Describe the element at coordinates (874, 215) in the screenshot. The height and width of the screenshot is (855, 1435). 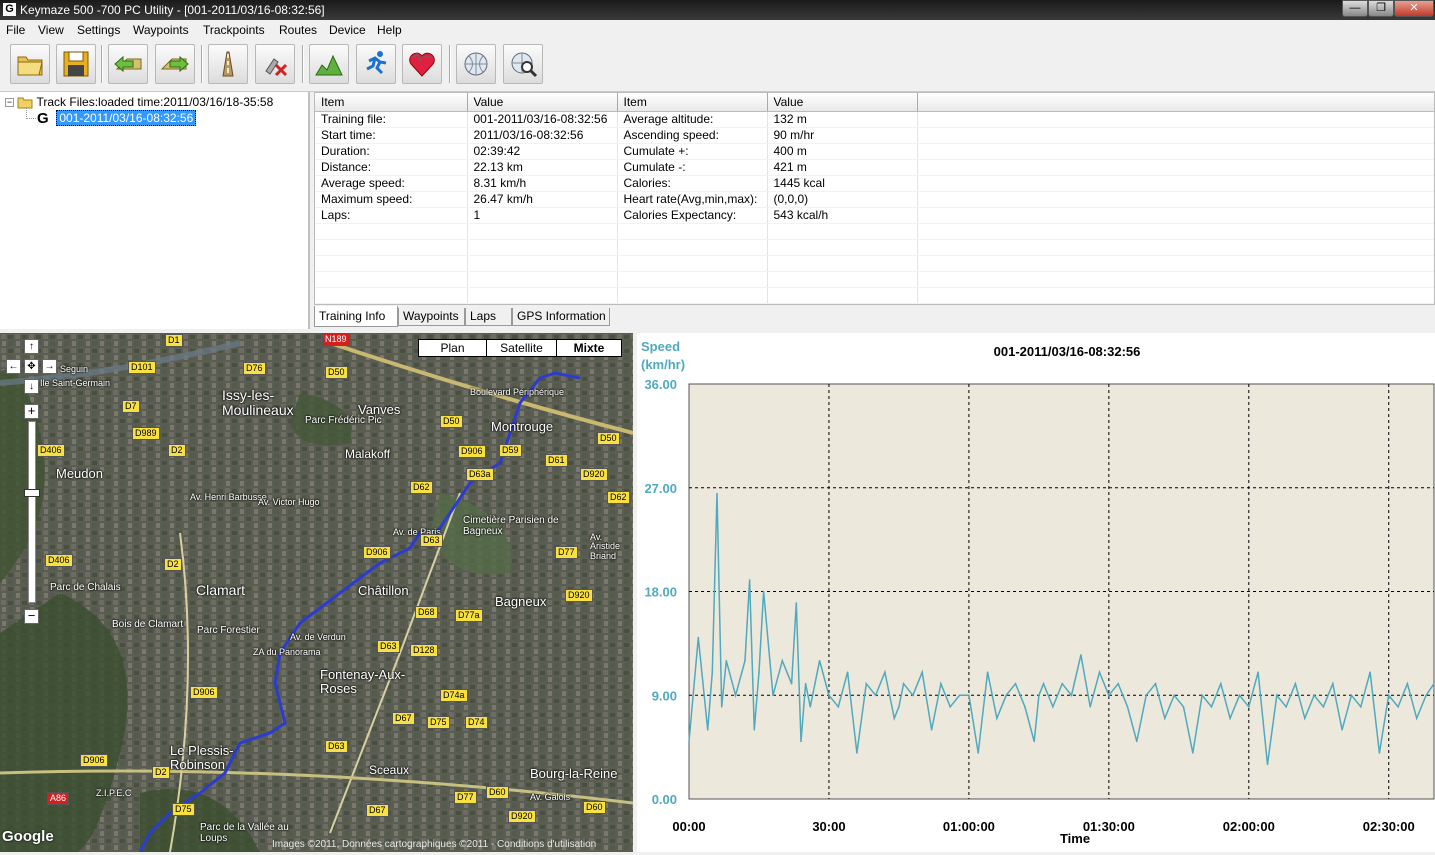
I see `table-row: Laps: 1 Calories Expectancy: 543 kcal/h` at that location.